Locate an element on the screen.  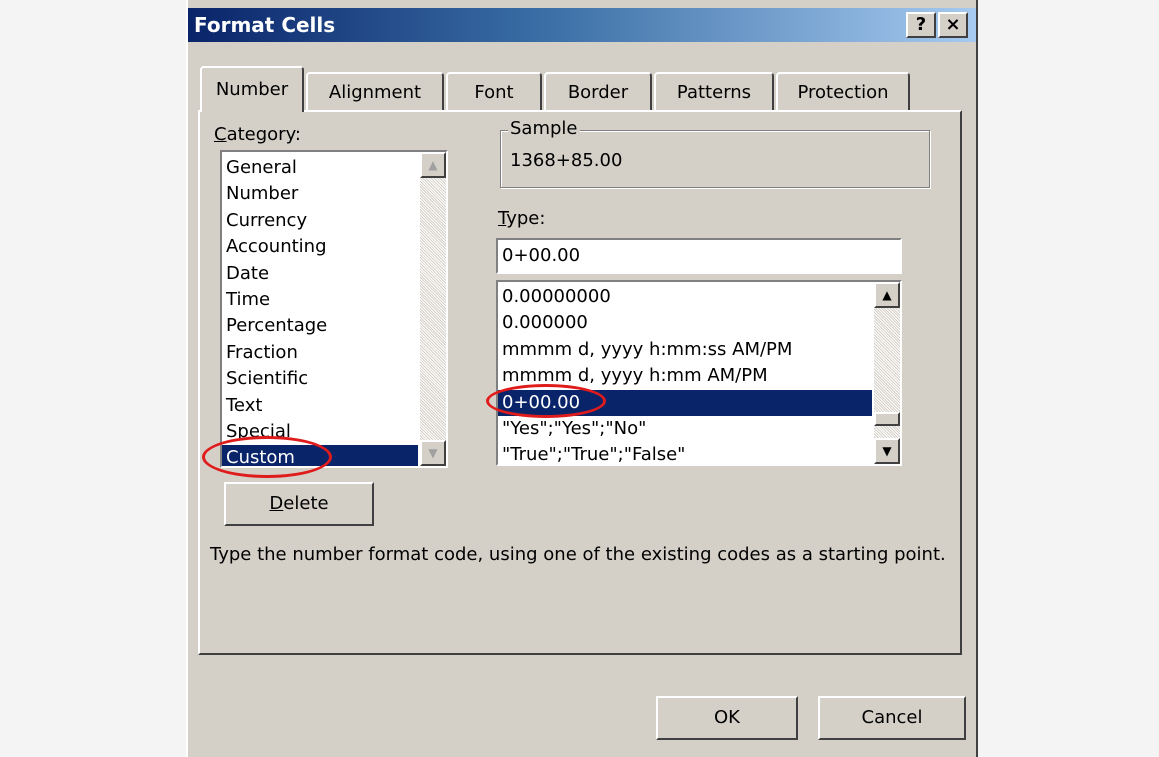
category-item-time: Time is located at coordinates (320, 300).